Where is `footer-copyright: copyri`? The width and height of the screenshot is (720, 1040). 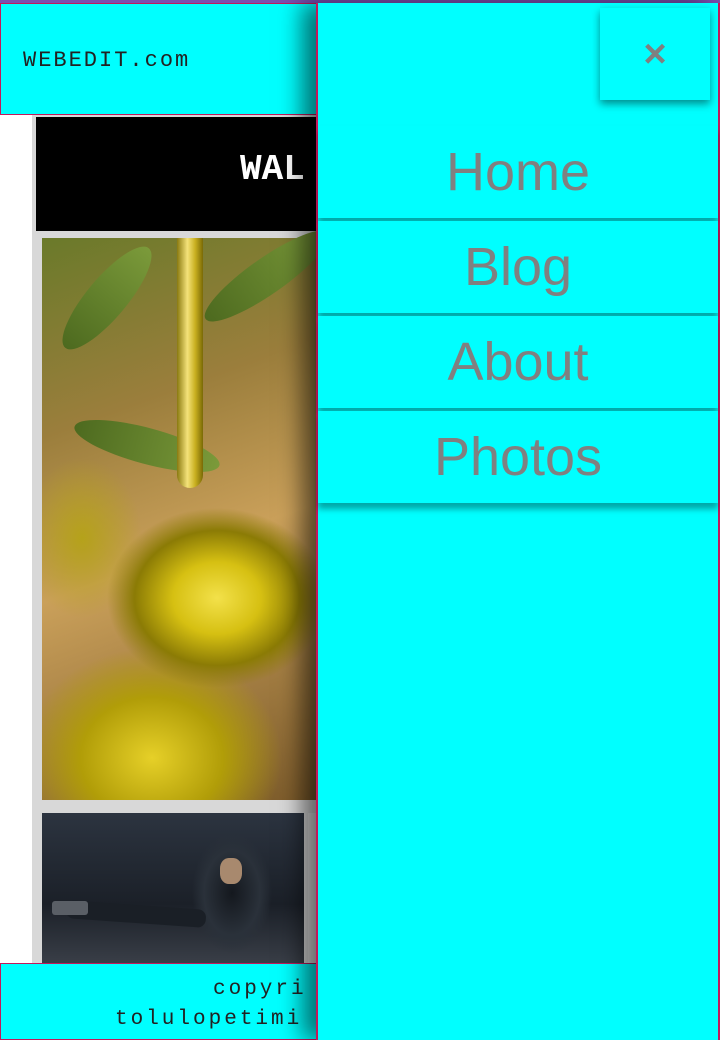
footer-copyright: copyri is located at coordinates (260, 989).